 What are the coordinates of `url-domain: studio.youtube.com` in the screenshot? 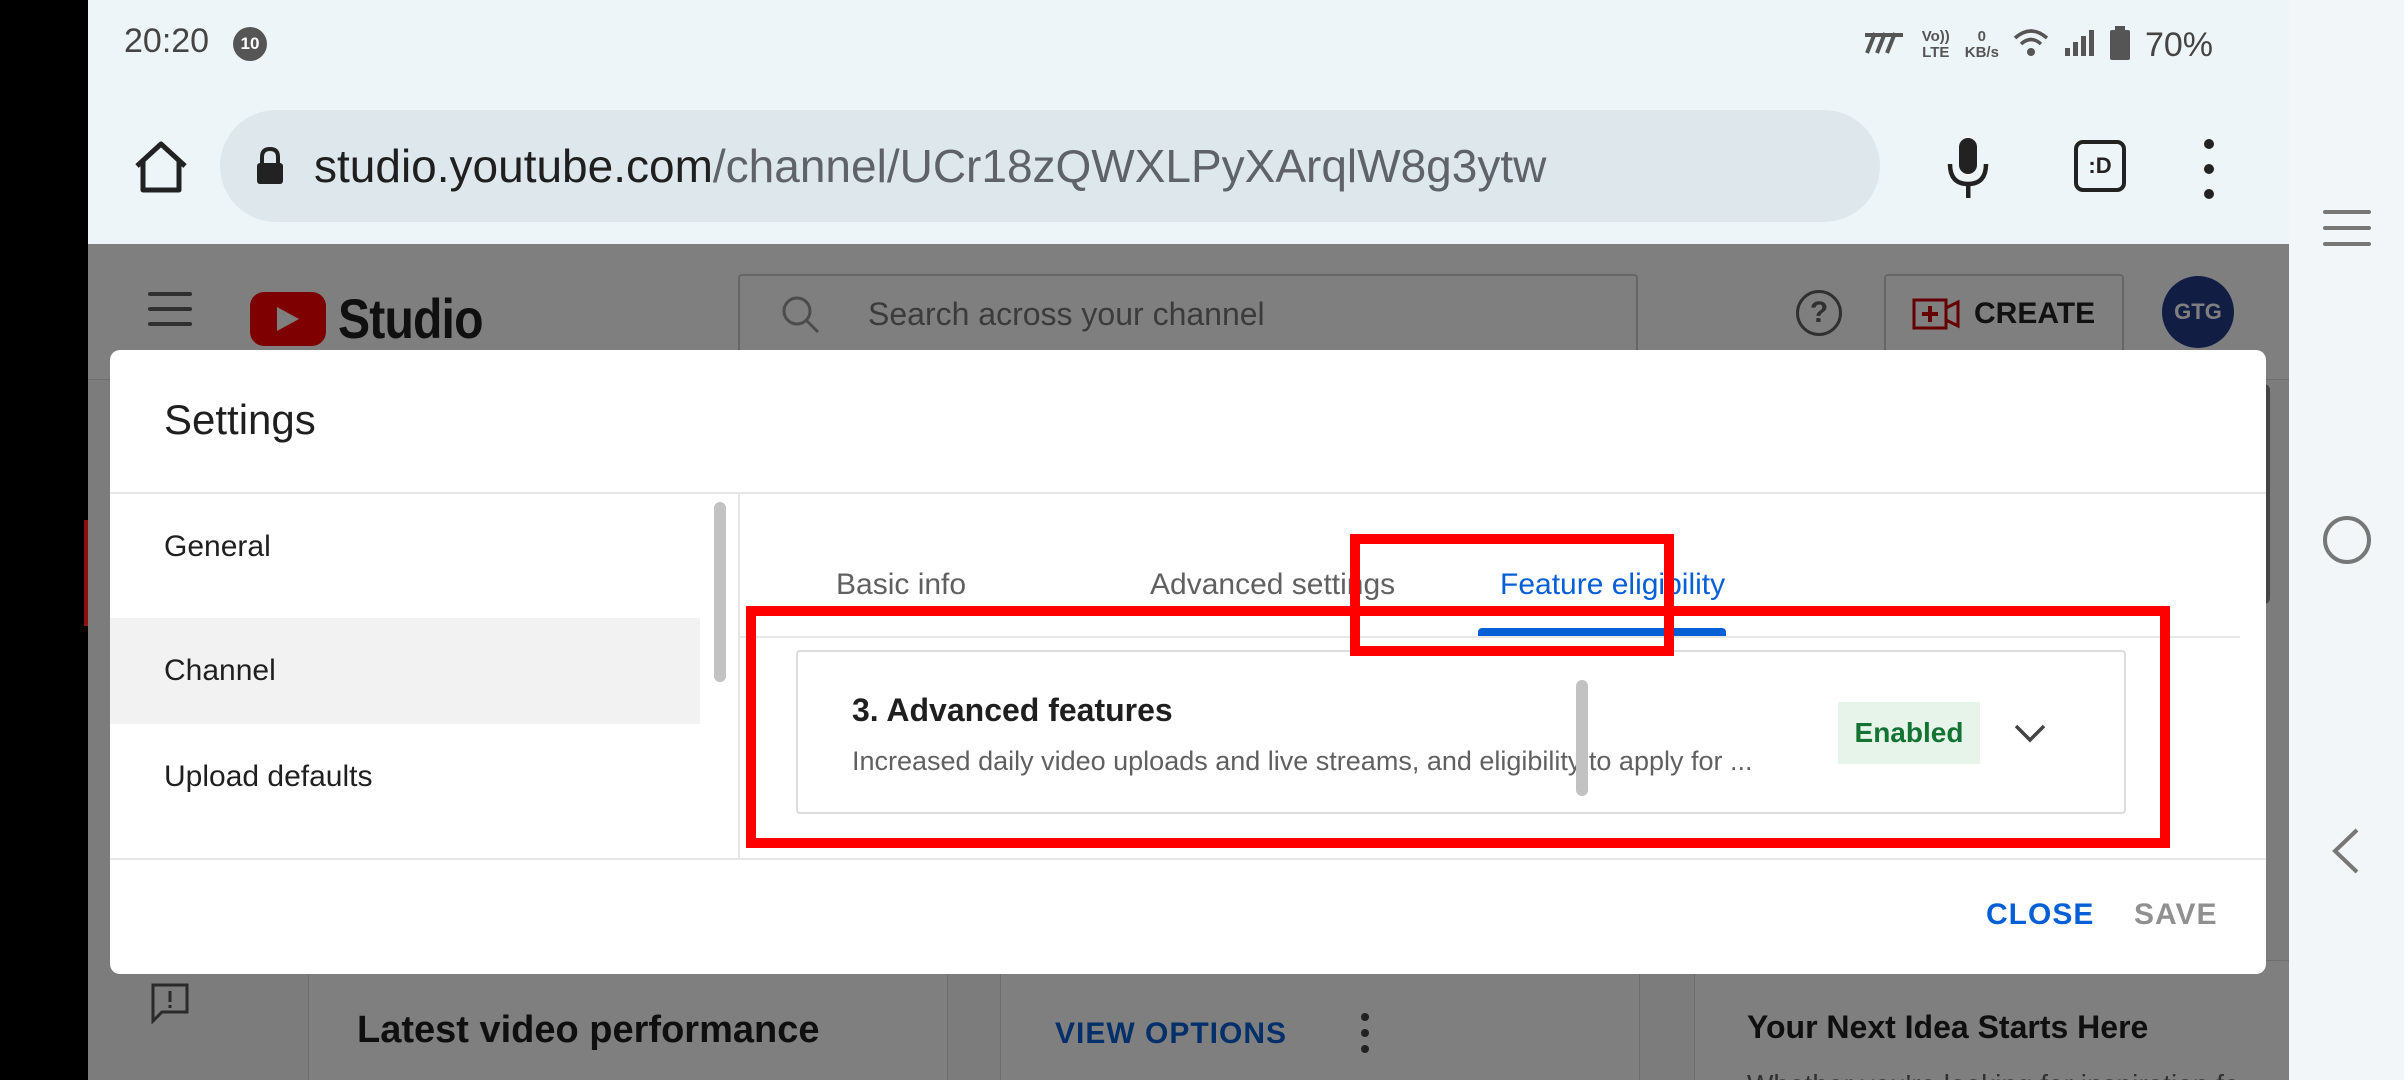 It's located at (513, 166).